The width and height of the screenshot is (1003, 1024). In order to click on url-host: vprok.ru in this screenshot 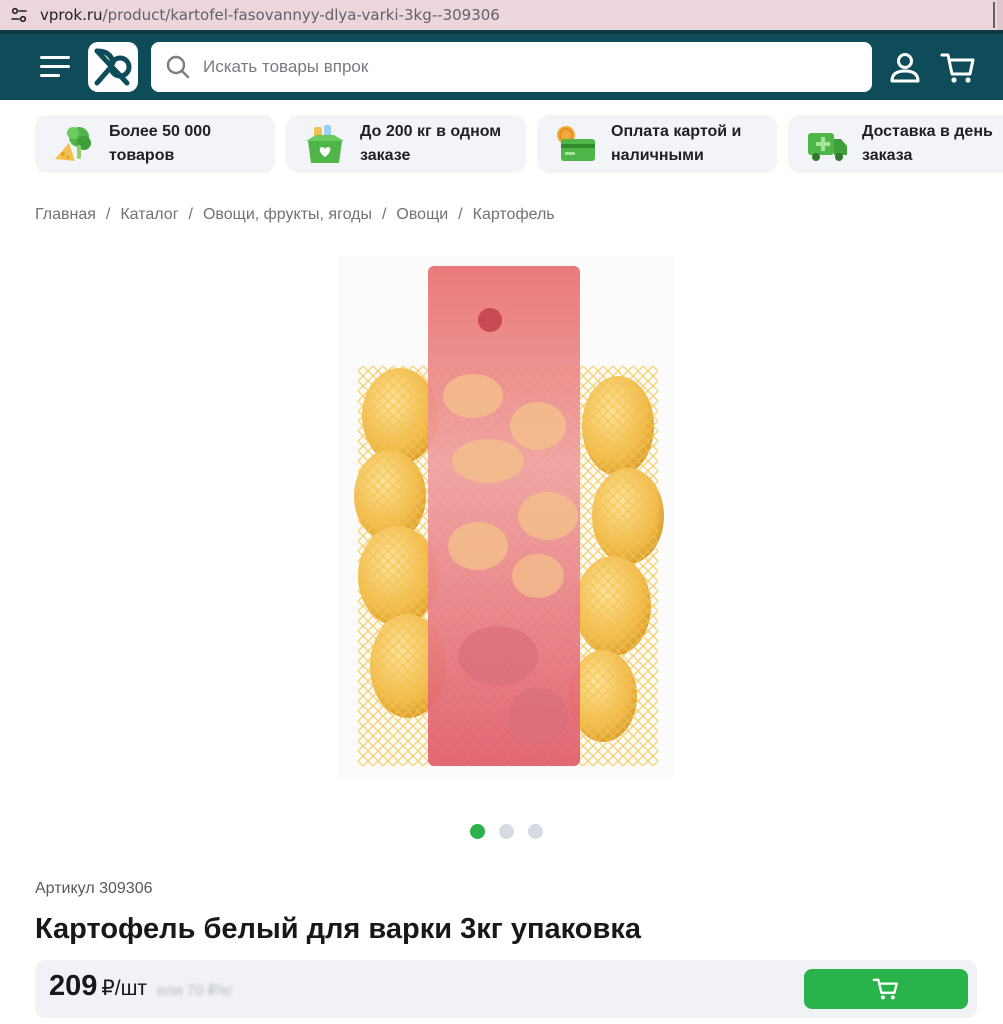, I will do `click(71, 15)`.